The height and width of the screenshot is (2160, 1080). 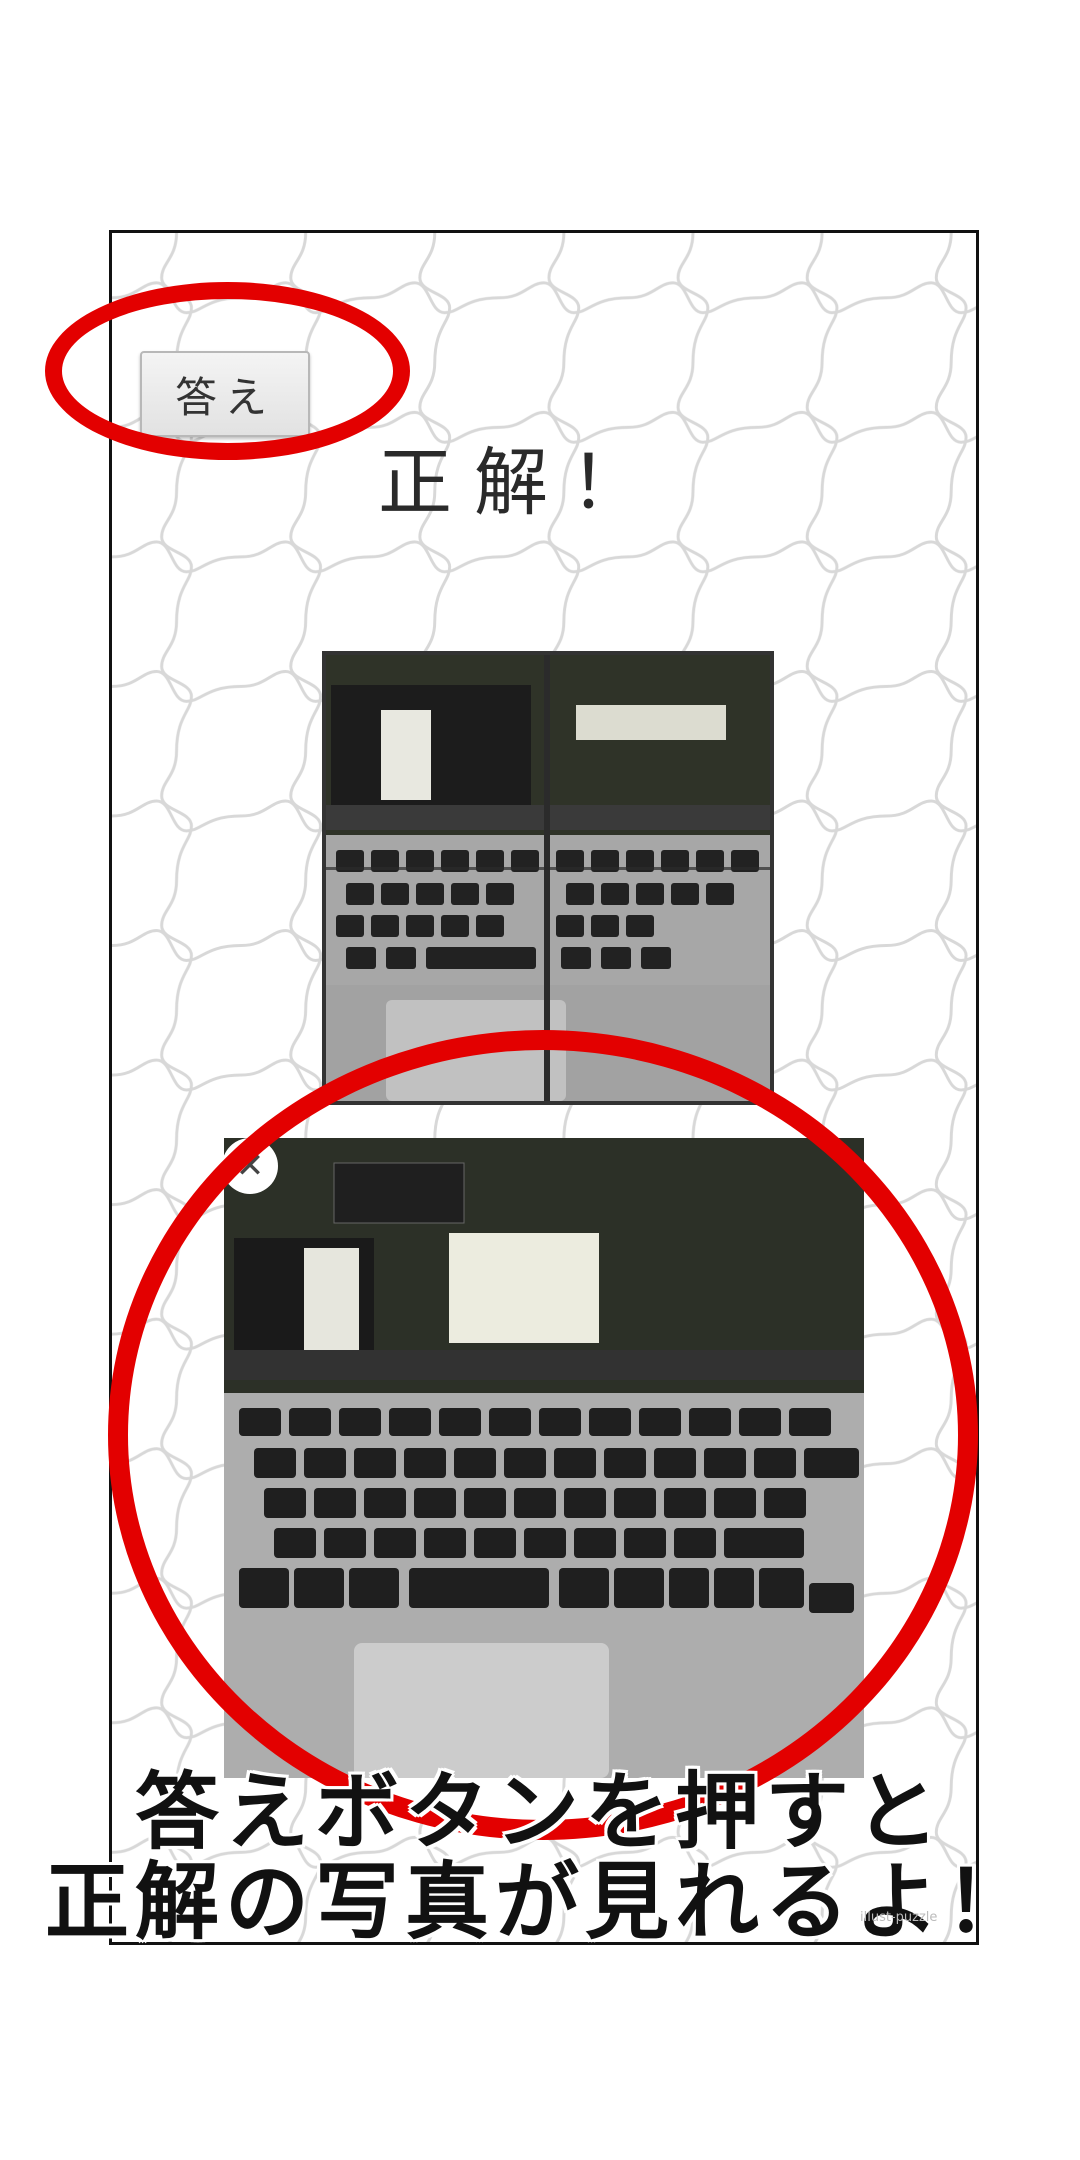 What do you see at coordinates (227, 371) in the screenshot?
I see `highlight-ring-answer-button` at bounding box center [227, 371].